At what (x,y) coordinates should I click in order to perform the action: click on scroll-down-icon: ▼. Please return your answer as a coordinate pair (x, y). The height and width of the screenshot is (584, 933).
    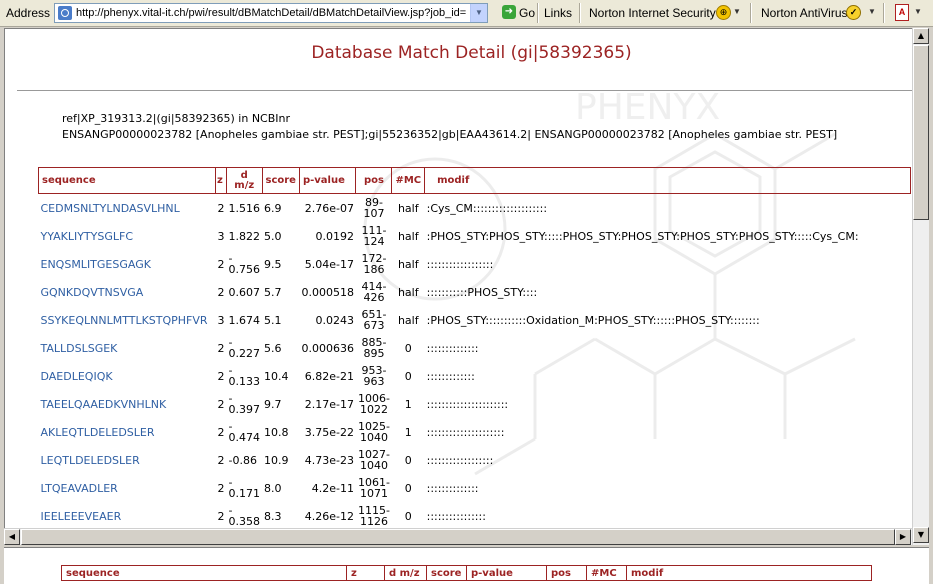
    Looking at the image, I should click on (921, 535).